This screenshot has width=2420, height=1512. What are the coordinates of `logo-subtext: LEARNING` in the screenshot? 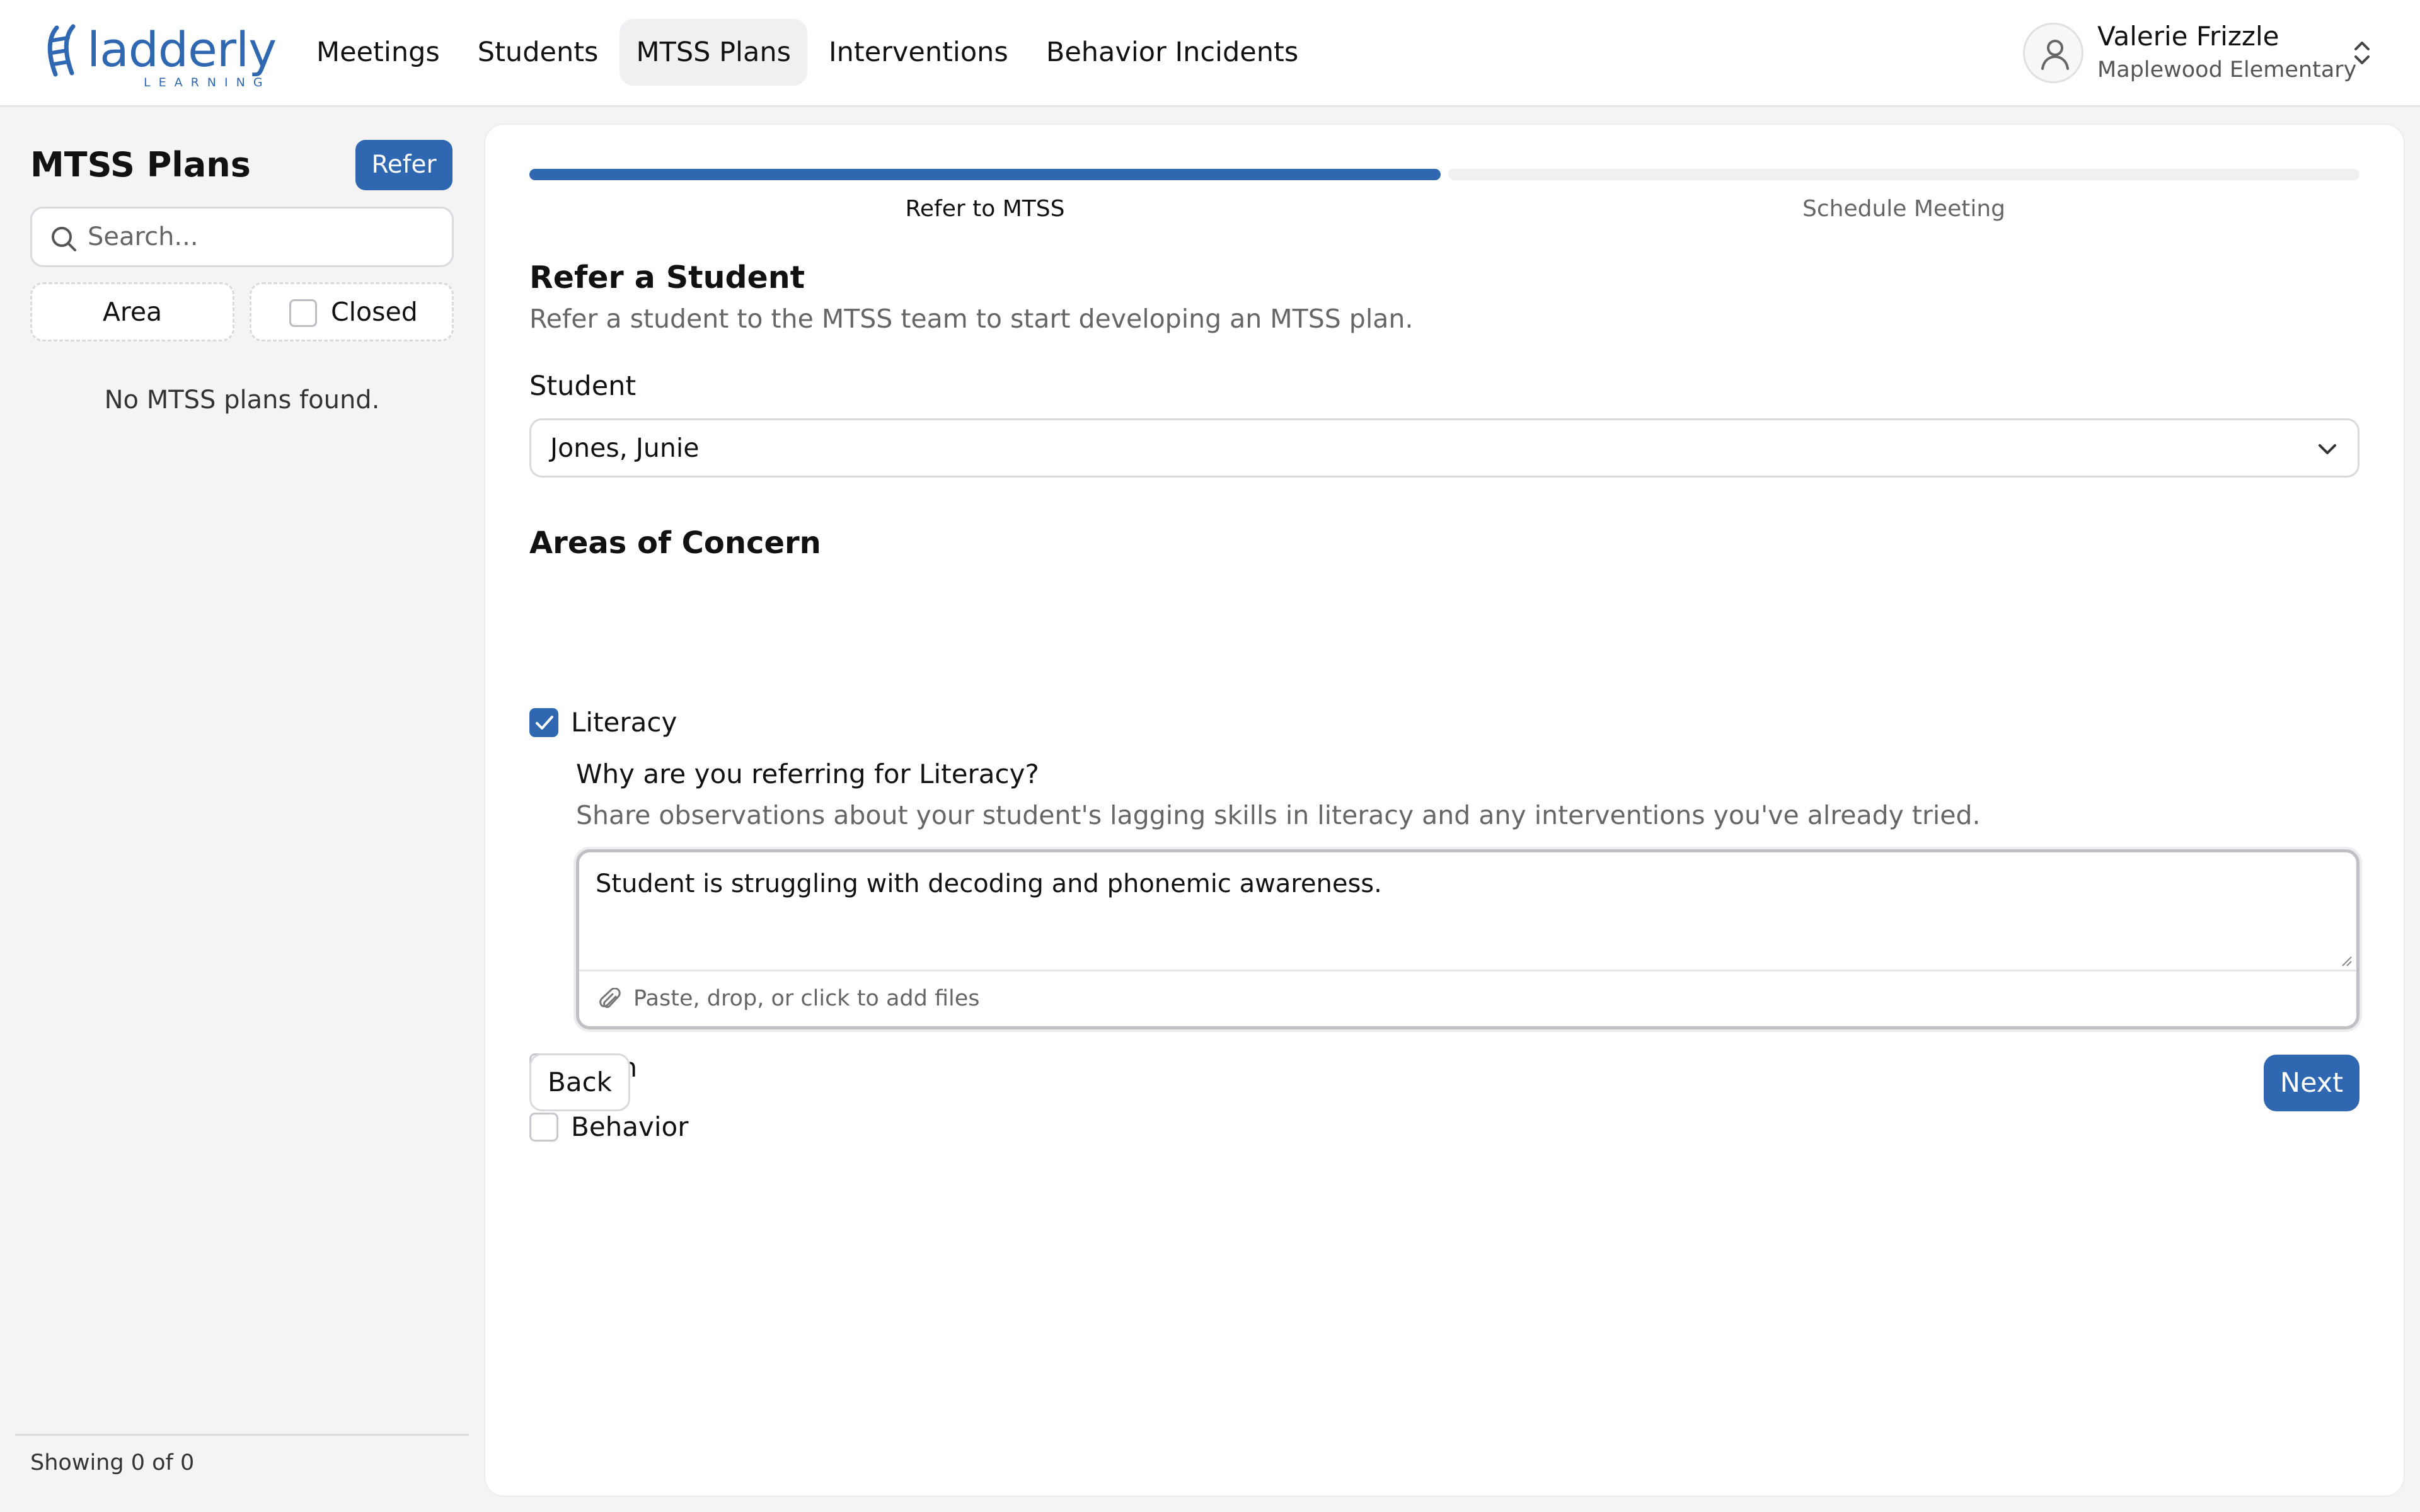 It's located at (208, 82).